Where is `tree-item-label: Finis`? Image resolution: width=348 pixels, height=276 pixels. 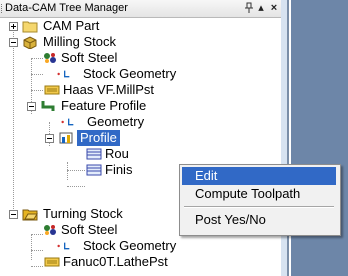
tree-item-label: Finis is located at coordinates (119, 169).